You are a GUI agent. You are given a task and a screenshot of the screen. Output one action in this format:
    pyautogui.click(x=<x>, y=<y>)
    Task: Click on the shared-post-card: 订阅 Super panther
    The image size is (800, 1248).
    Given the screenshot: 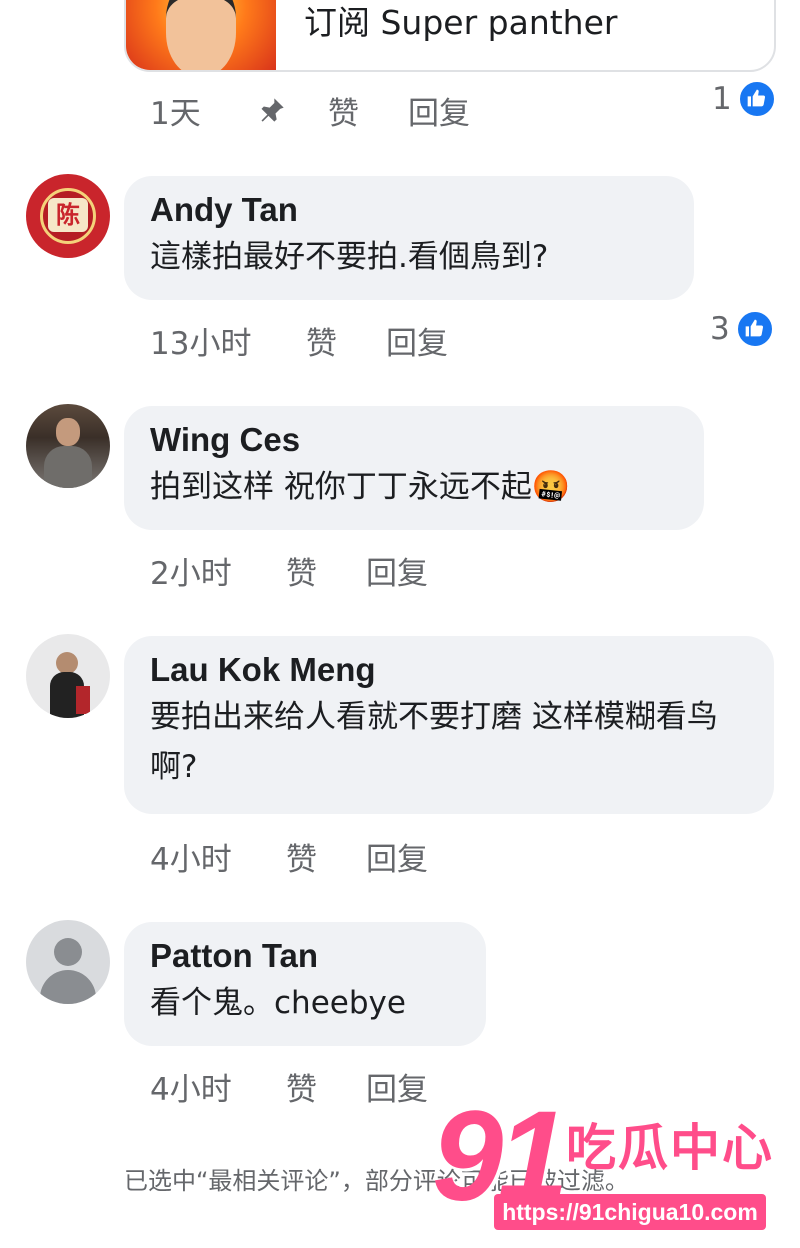 What is the action you would take?
    pyautogui.click(x=450, y=36)
    